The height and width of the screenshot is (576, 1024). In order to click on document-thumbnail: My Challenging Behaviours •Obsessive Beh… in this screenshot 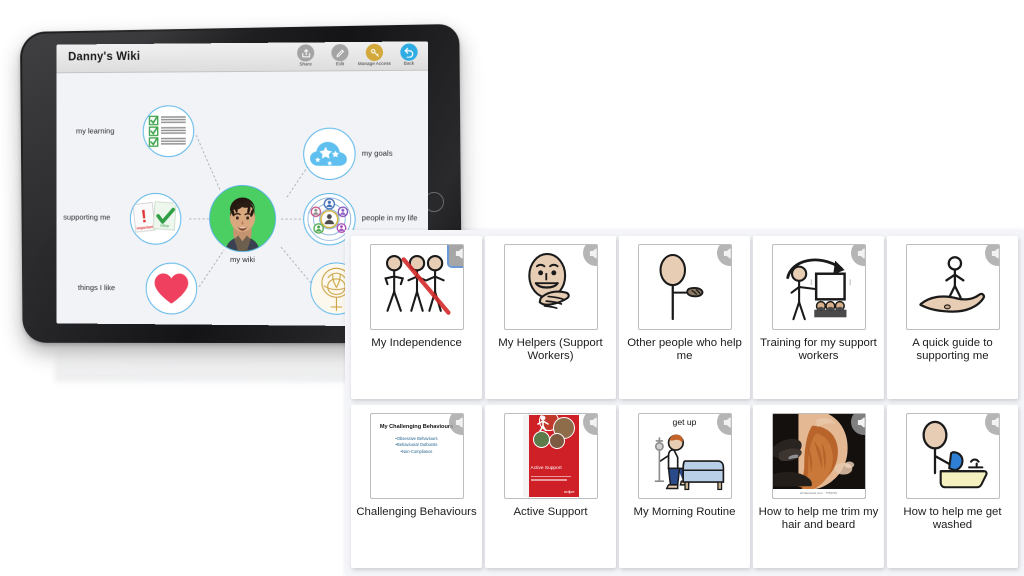, I will do `click(417, 456)`.